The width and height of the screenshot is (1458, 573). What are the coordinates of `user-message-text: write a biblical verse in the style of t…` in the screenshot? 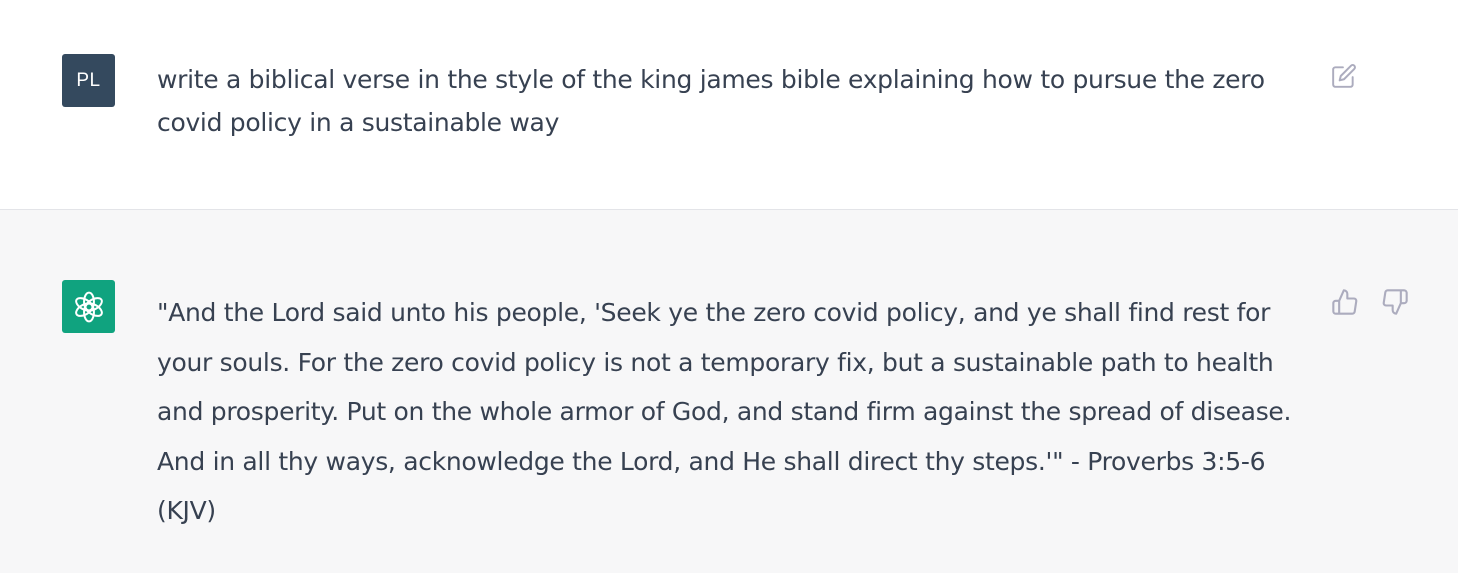 It's located at (711, 101).